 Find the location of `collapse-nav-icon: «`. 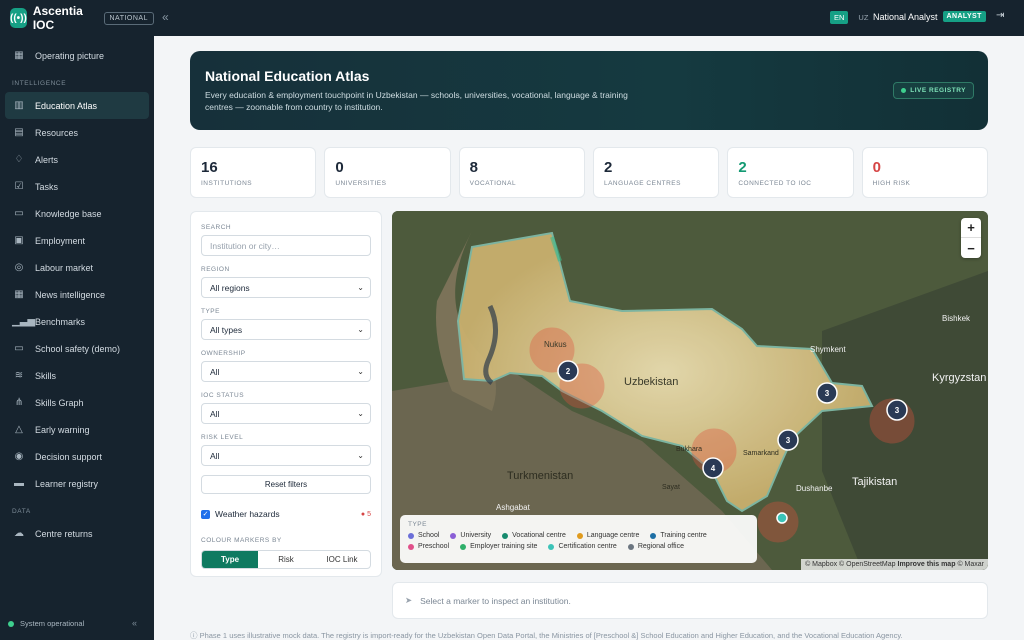

collapse-nav-icon: « is located at coordinates (165, 17).